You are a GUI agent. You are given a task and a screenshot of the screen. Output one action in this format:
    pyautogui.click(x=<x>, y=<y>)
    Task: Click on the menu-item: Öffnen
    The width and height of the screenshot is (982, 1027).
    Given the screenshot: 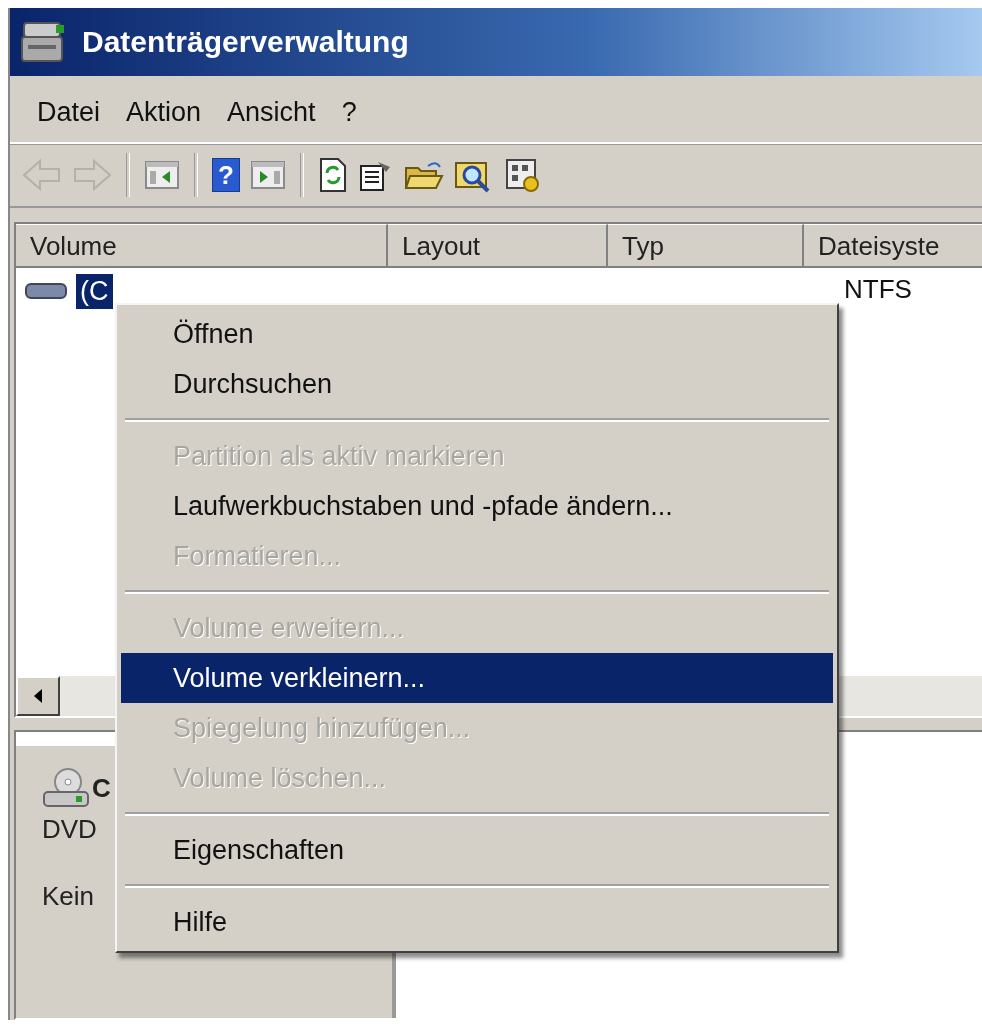 What is the action you would take?
    pyautogui.click(x=477, y=334)
    